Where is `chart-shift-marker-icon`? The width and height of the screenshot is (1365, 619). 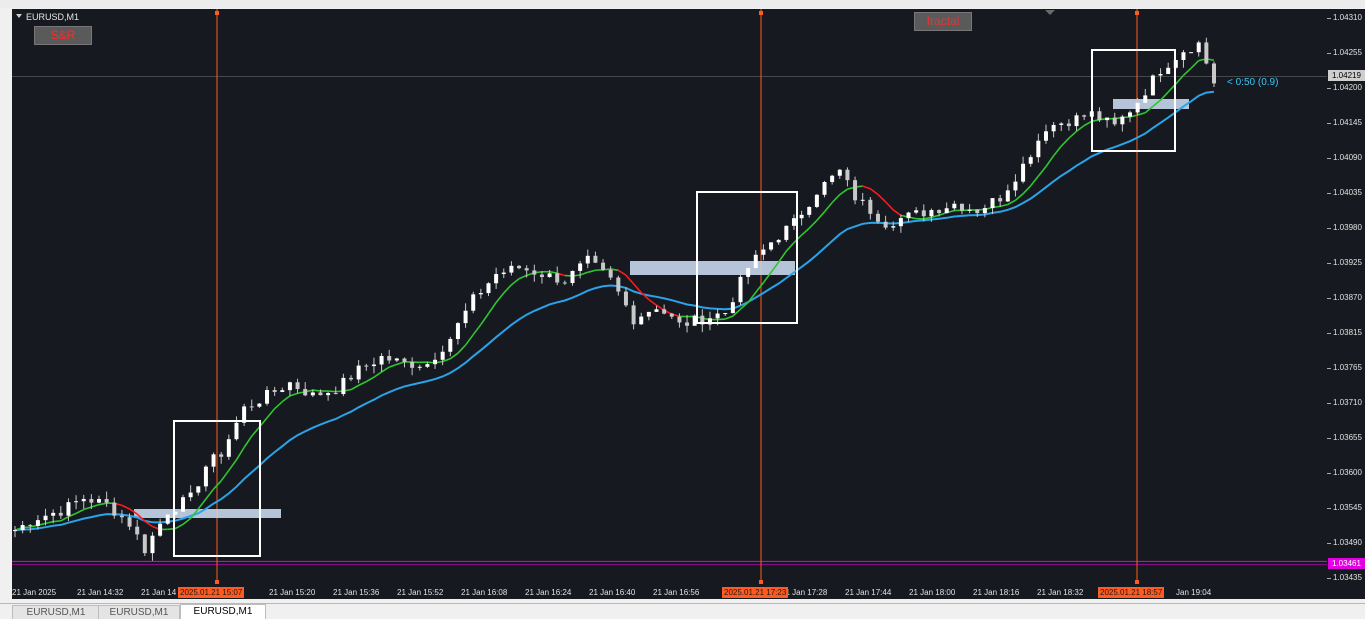 chart-shift-marker-icon is located at coordinates (1050, 12).